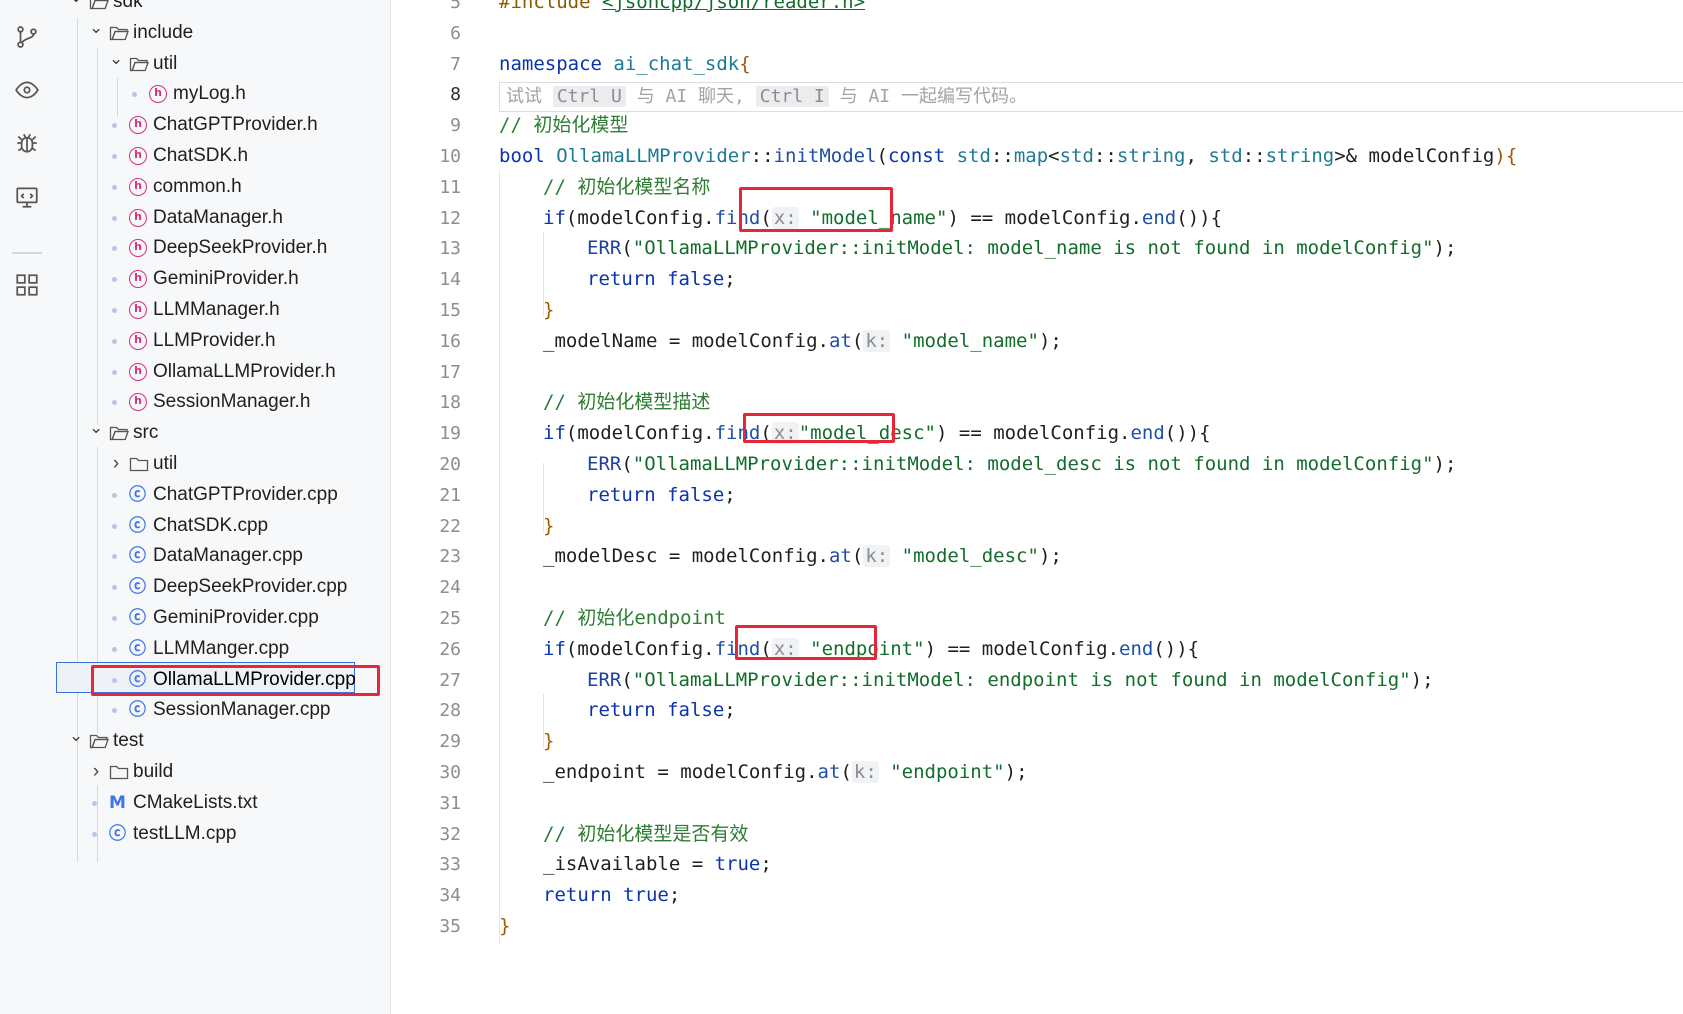  Describe the element at coordinates (222, 372) in the screenshot. I see `file-ollamallmprovider-h: h OllamaLLMProvider.h` at that location.